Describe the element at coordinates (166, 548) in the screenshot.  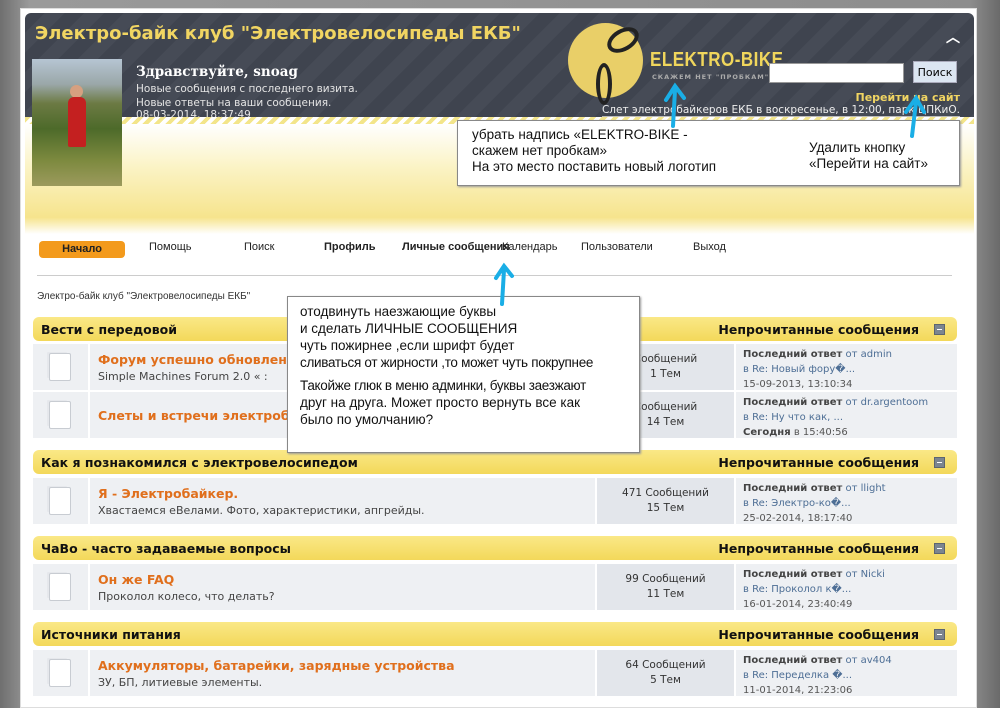
I see `category-name: ЧаВо - часто задаваемые вопросы` at that location.